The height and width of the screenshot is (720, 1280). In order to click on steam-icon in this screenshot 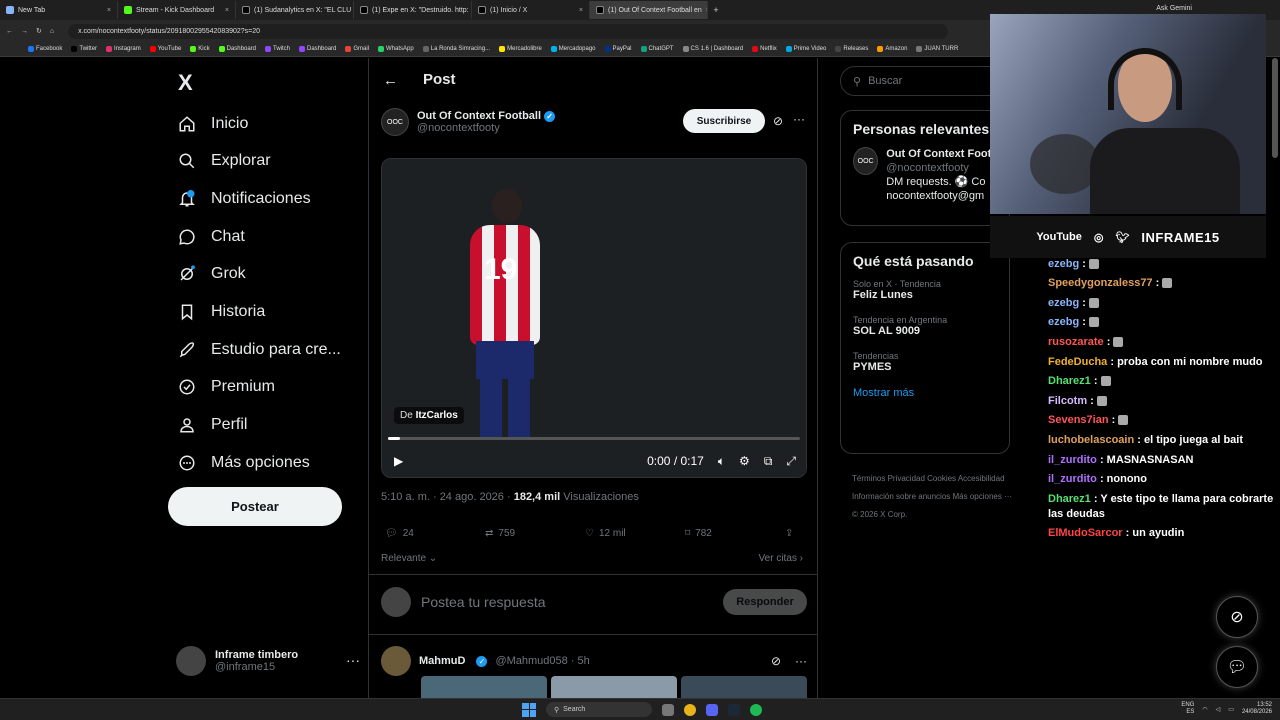, I will do `click(734, 709)`.